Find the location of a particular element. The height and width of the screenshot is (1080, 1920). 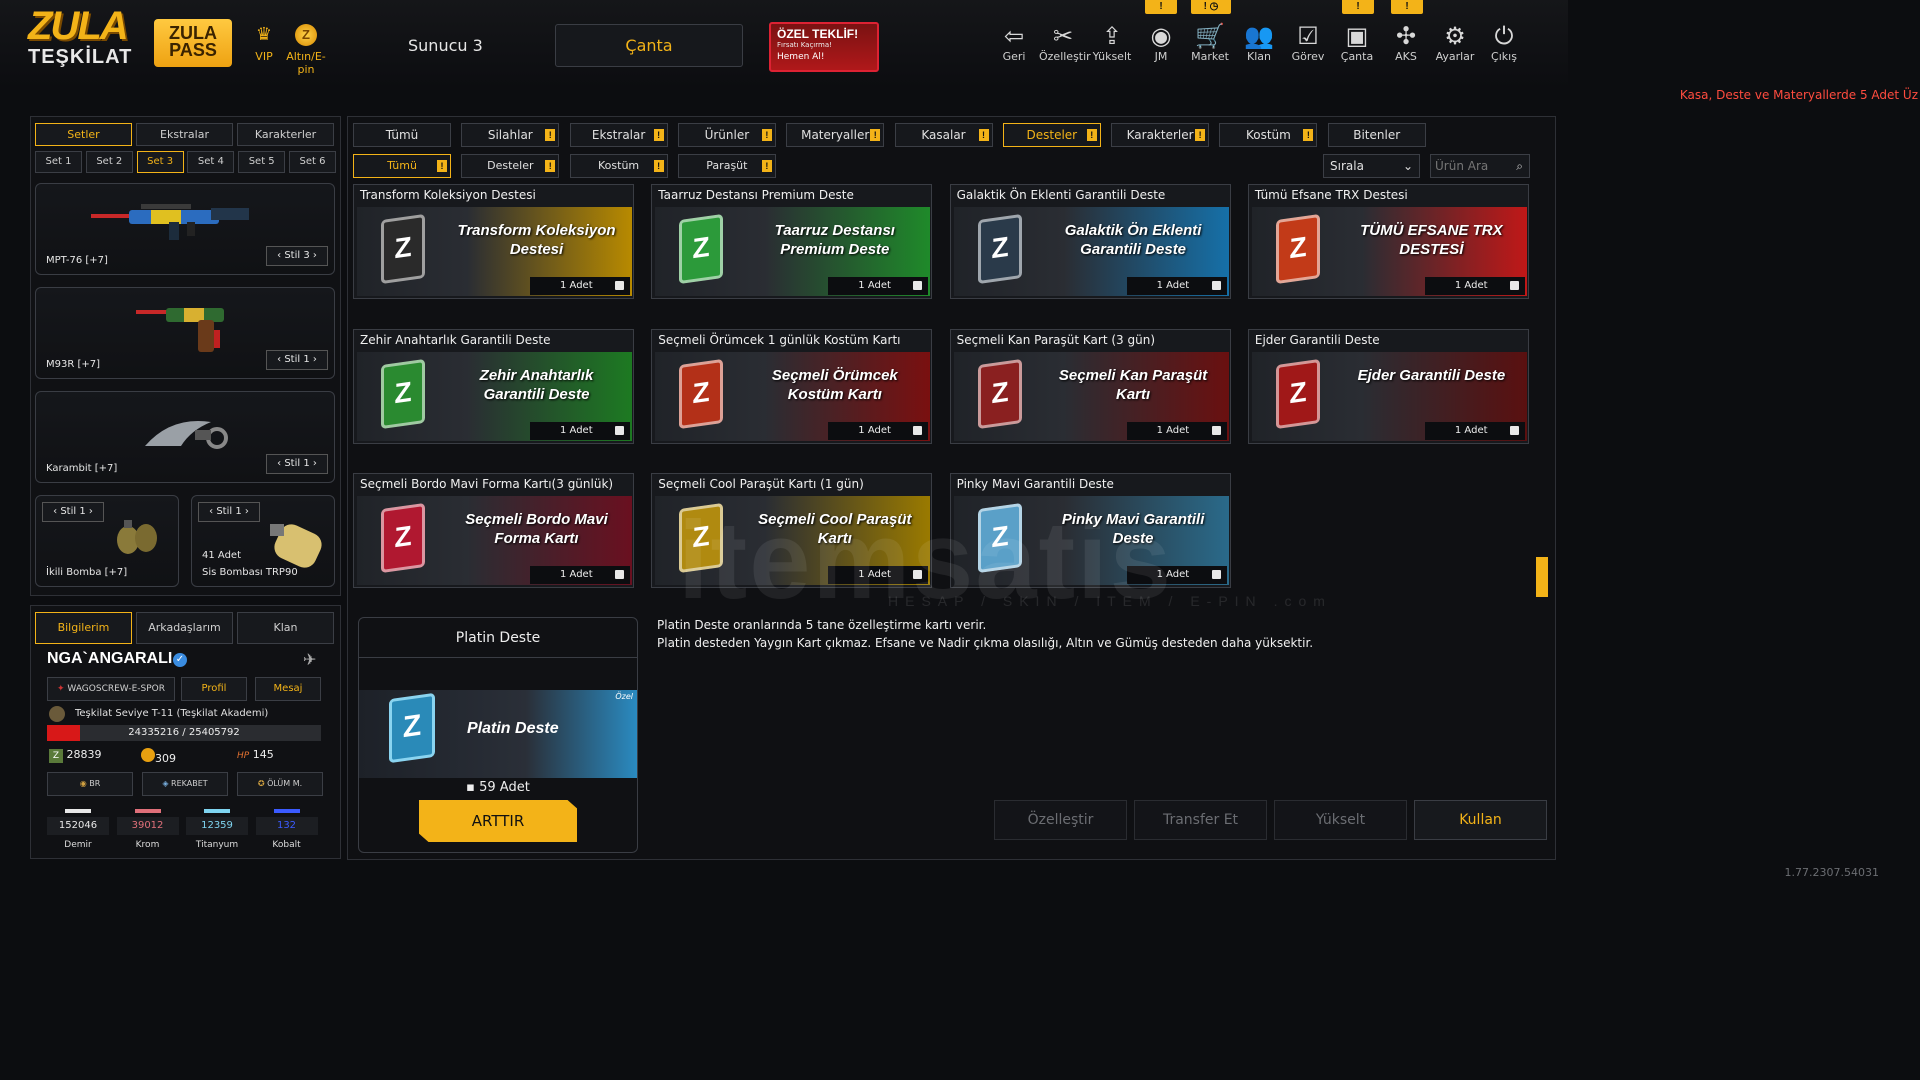

sort-dropdown: Sırala ⌄ is located at coordinates (1371, 166).